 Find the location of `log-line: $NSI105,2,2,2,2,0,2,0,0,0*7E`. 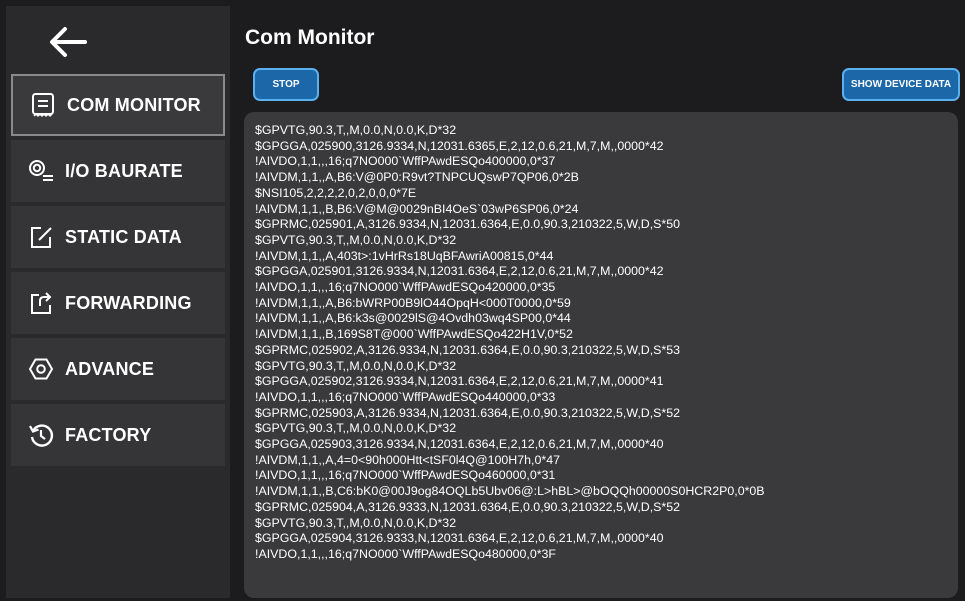

log-line: $NSI105,2,2,2,2,0,2,0,0,0*7E is located at coordinates (336, 192).